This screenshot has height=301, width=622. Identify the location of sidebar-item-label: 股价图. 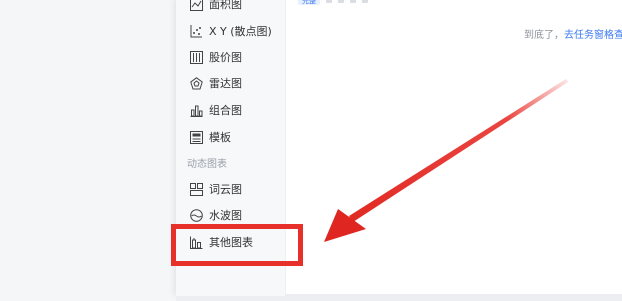
(225, 57).